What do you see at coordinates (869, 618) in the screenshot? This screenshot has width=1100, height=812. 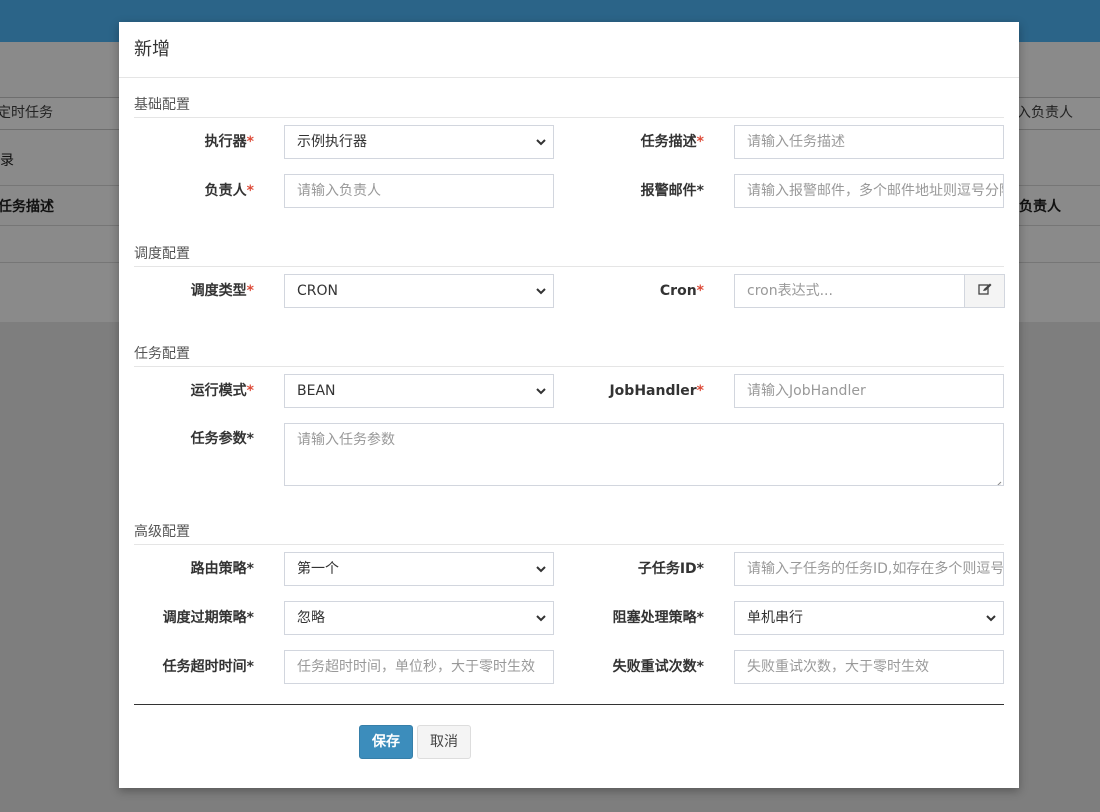 I see `block-strategy-select: 单机串行` at bounding box center [869, 618].